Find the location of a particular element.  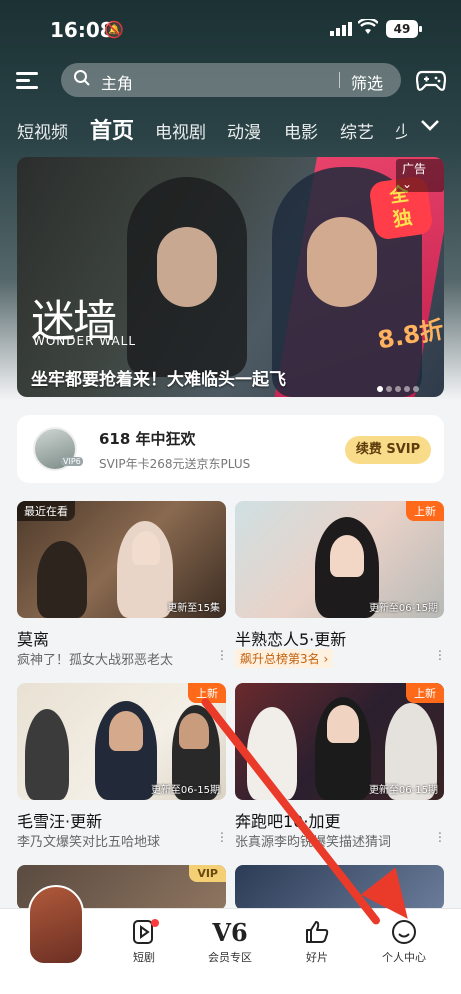

nav-good-movies: 好片 is located at coordinates (317, 942).